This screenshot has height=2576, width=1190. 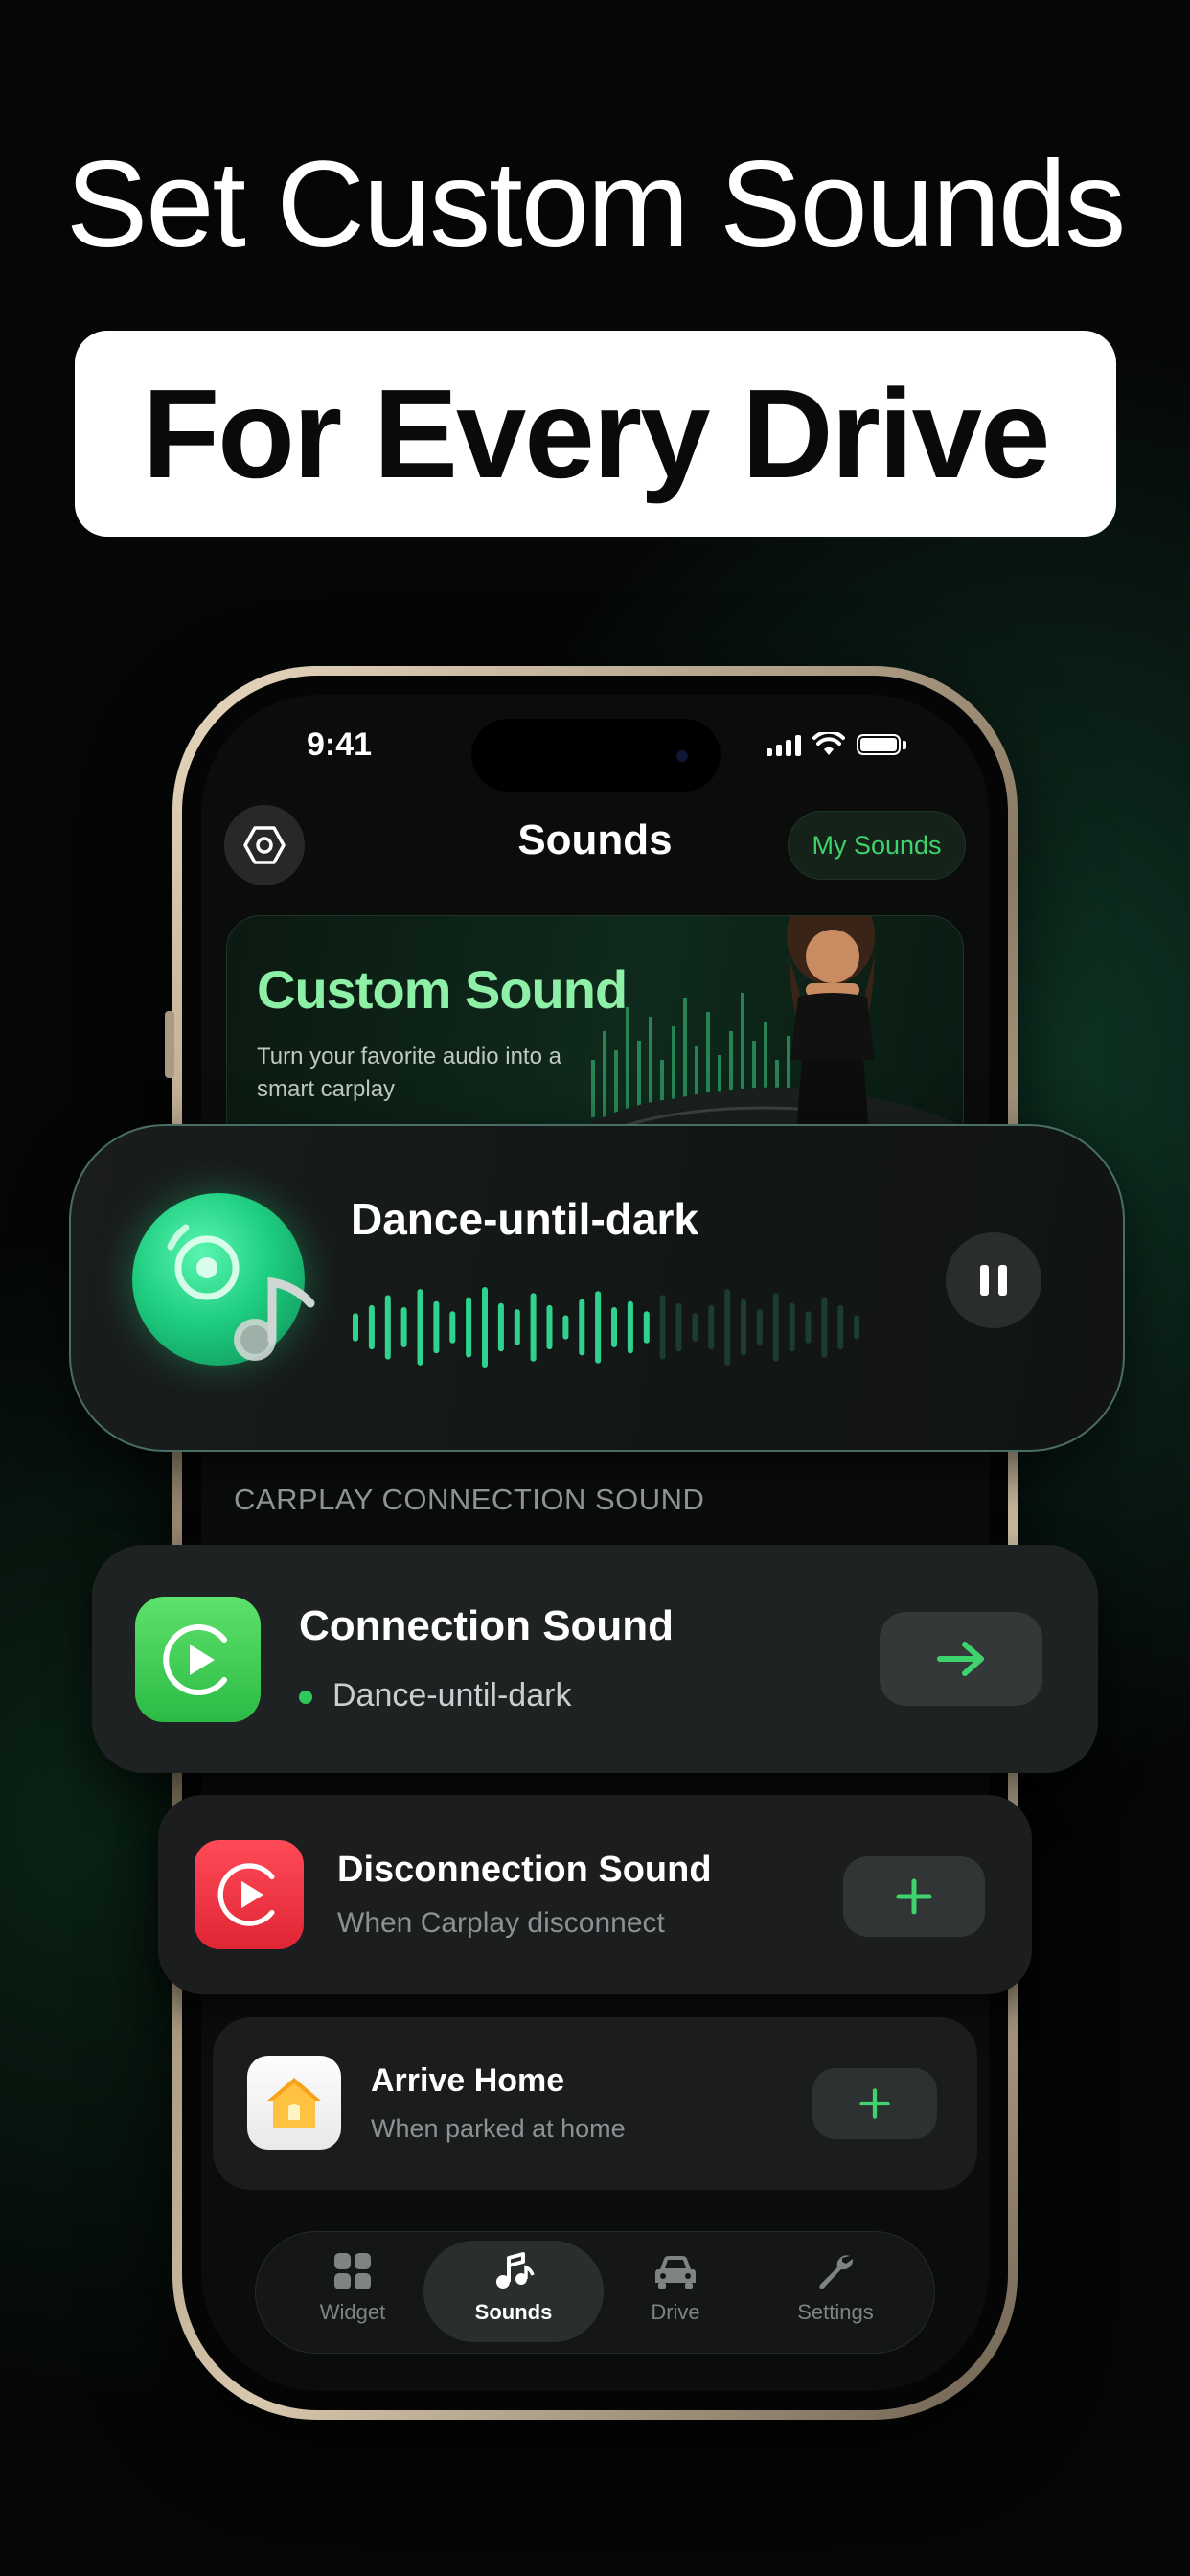 I want to click on home-icon, so click(x=294, y=2103).